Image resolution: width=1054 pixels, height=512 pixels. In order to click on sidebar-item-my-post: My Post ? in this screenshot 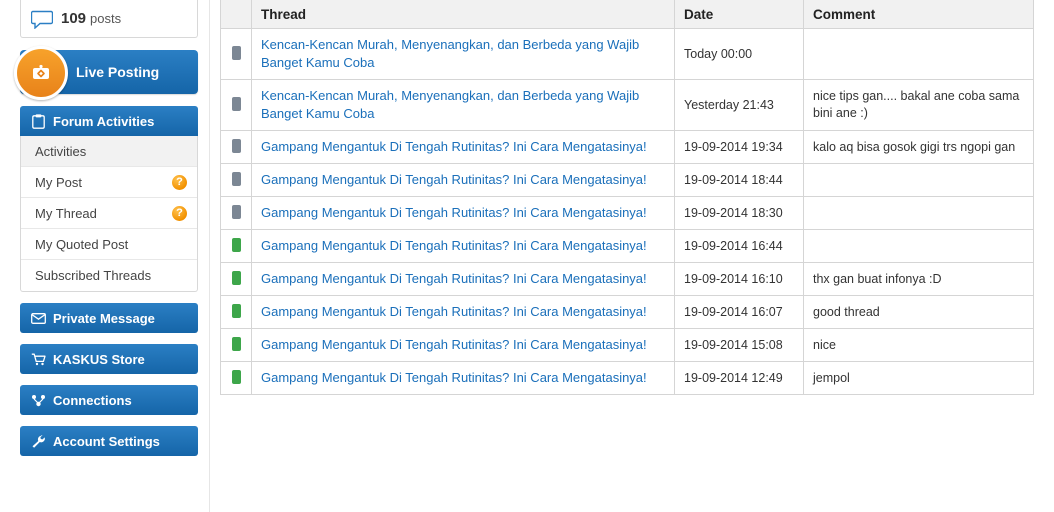, I will do `click(109, 182)`.